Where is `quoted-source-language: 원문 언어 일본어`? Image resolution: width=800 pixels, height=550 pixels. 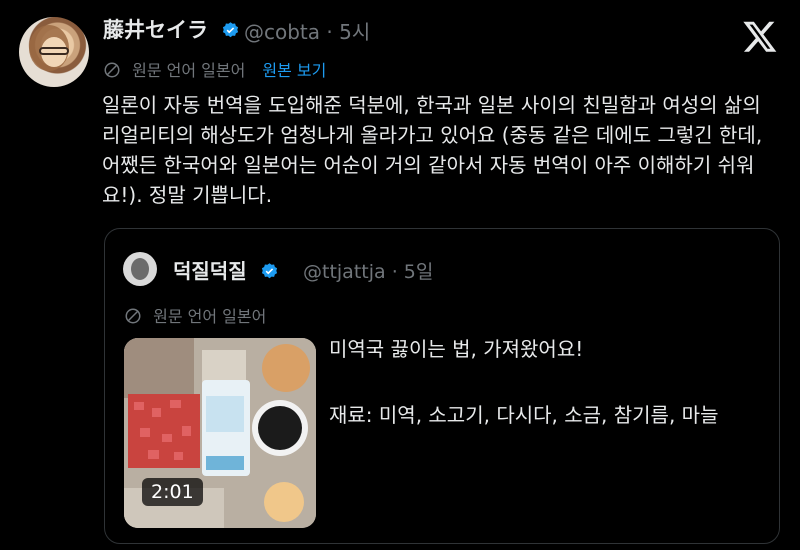 quoted-source-language: 원문 언어 일본어 is located at coordinates (210, 316).